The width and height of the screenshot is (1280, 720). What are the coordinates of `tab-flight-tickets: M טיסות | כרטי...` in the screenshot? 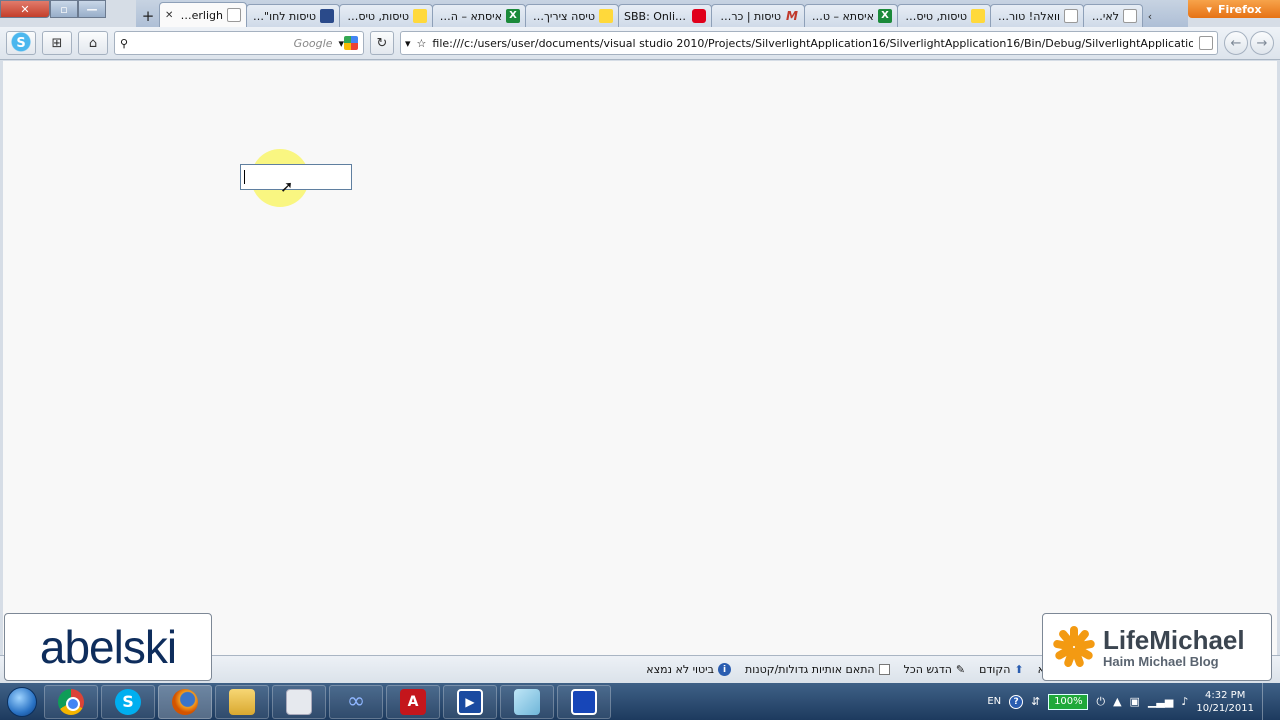 It's located at (758, 15).